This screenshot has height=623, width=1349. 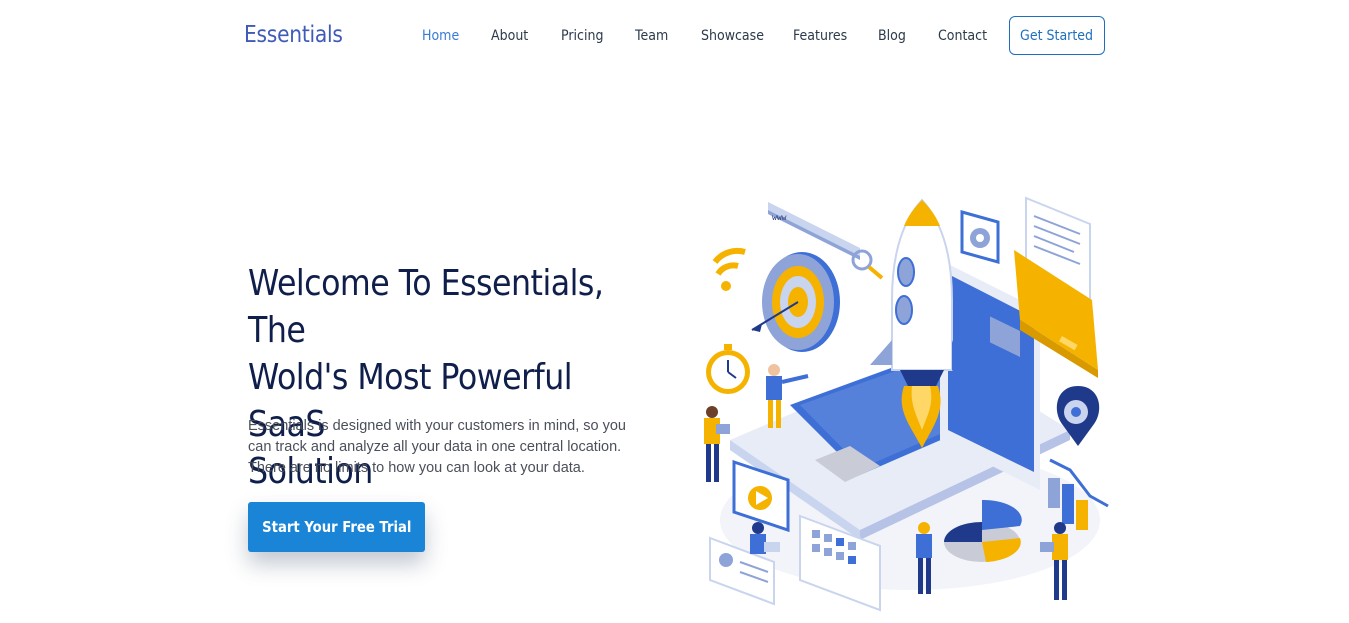 I want to click on hero-title-line: Welcome To Essentials, The, so click(x=426, y=307).